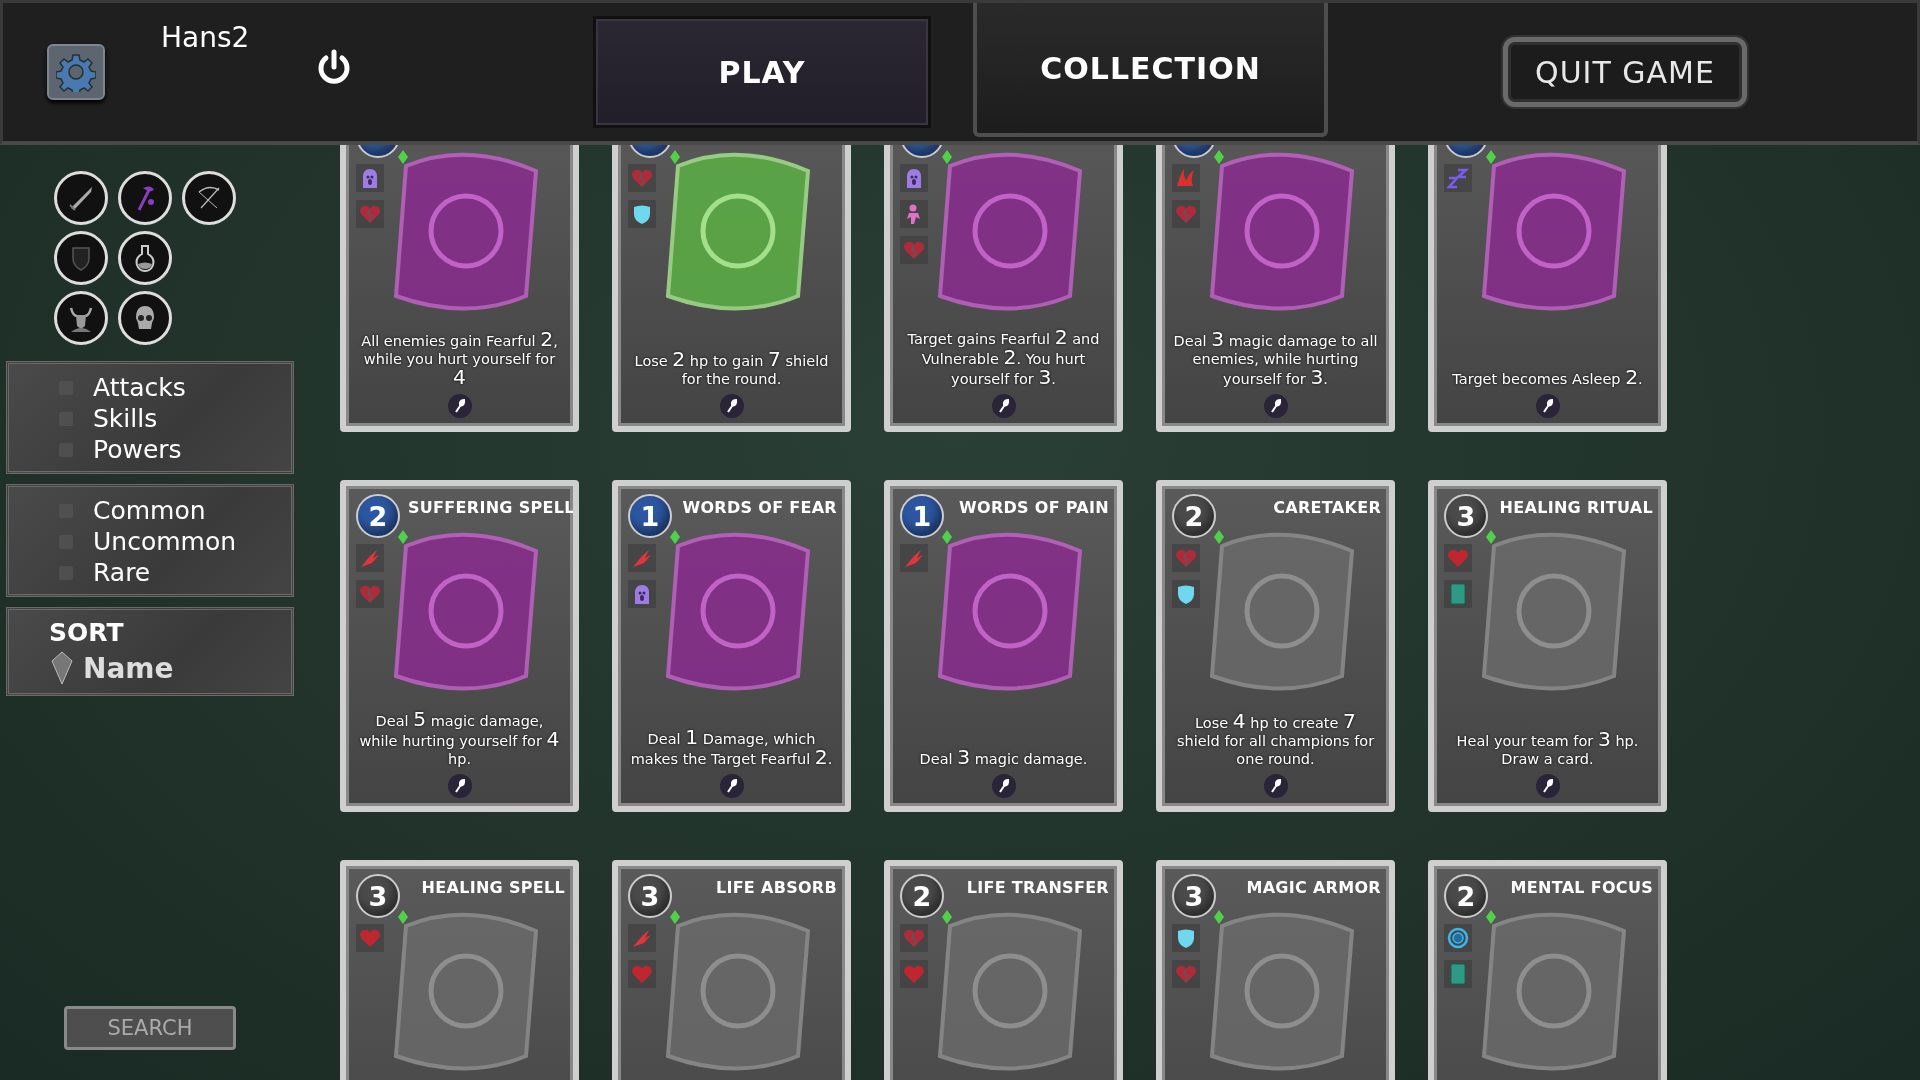 The image size is (1920, 1080). I want to click on card-description: Deal 5 magic damage, while hurting yourself for 4 hp., so click(459, 739).